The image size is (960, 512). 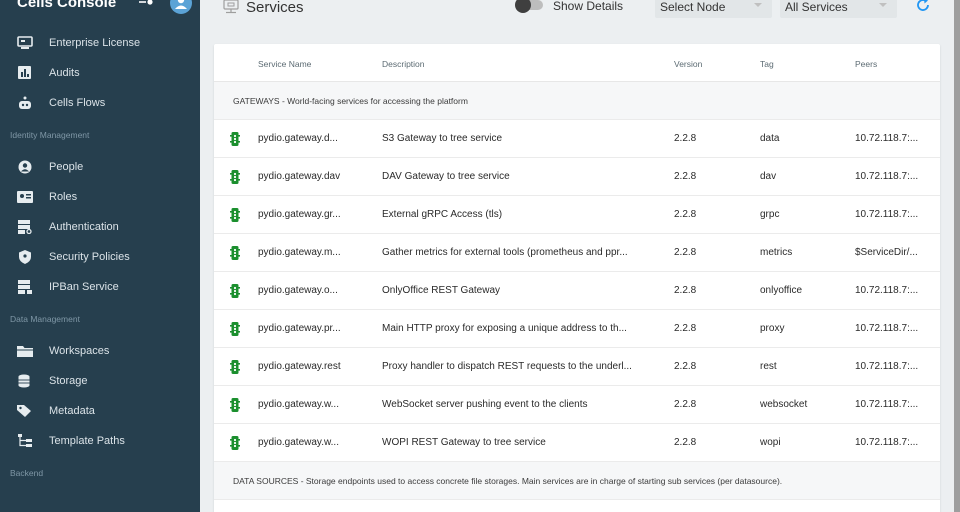 I want to click on col-version: Version, so click(x=688, y=64).